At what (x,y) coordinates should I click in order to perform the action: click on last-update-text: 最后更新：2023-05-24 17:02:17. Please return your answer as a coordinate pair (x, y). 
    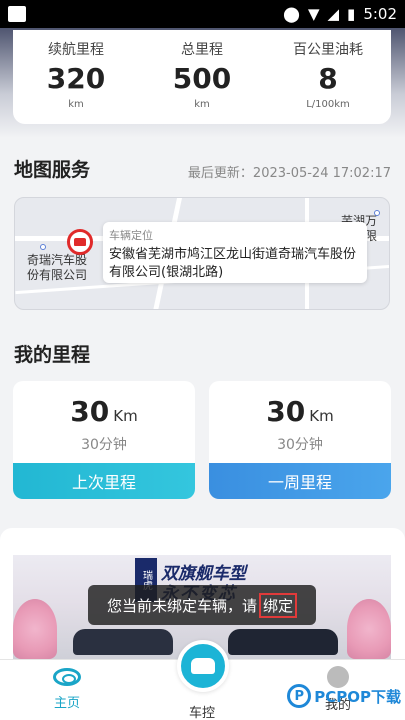
    Looking at the image, I should click on (289, 173).